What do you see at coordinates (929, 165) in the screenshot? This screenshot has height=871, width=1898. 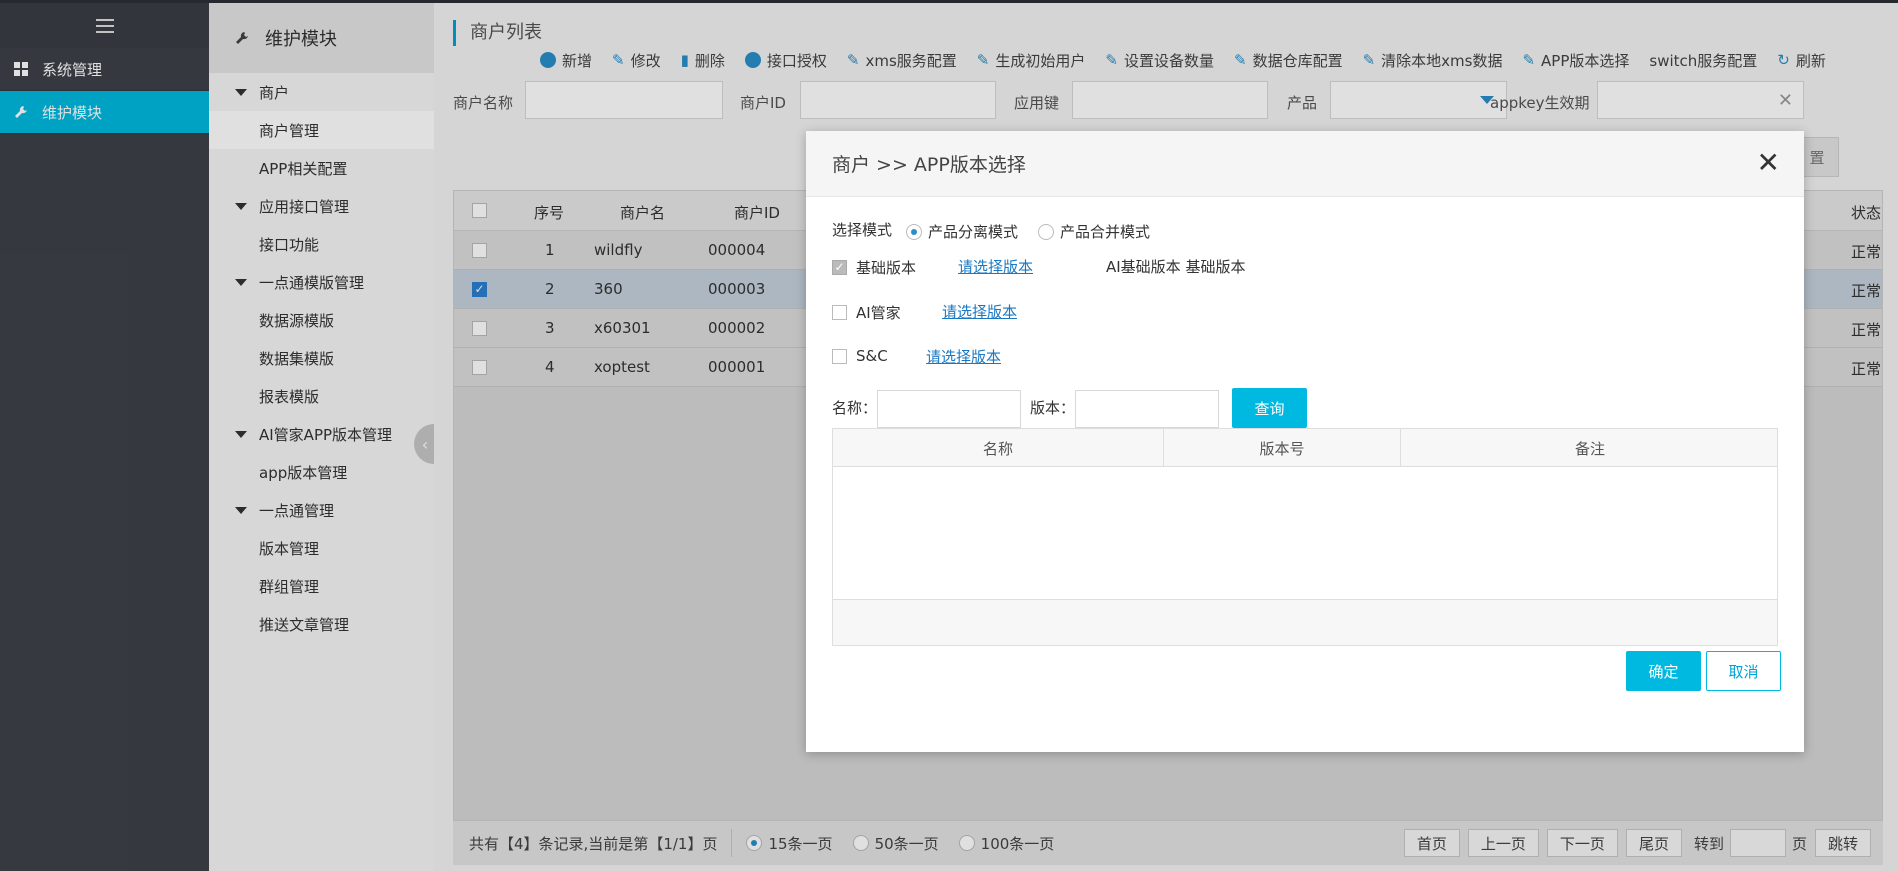 I see `dialog-title: 商户 >> APP版本选择` at bounding box center [929, 165].